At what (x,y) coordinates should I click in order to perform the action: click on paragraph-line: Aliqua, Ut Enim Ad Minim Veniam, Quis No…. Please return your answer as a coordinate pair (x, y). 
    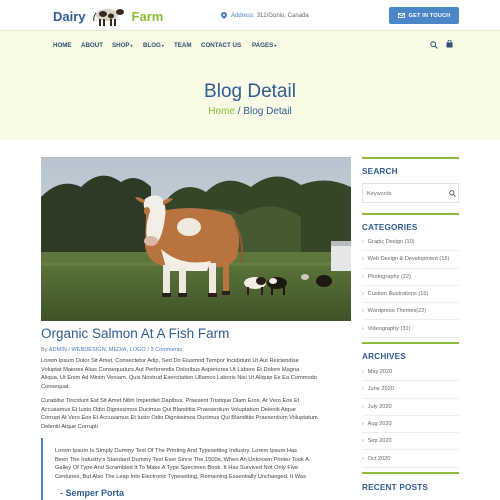
    Looking at the image, I should click on (179, 378).